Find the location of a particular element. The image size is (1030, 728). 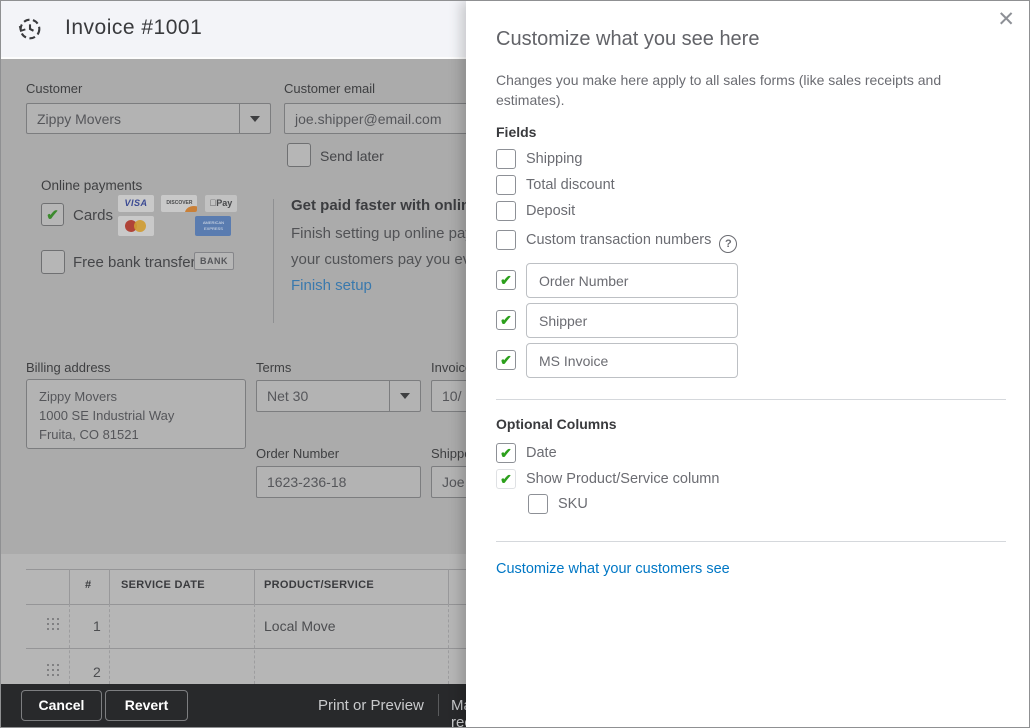

invoice-date-label: Invoice date is located at coordinates (448, 367).